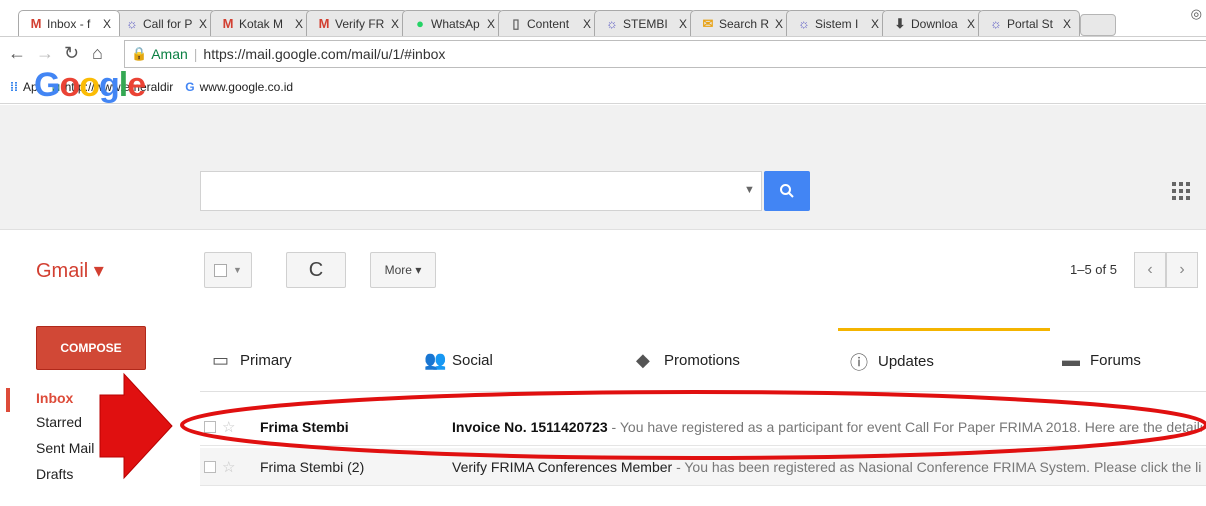 The image size is (1206, 506). What do you see at coordinates (169, 54) in the screenshot?
I see `secure-label: Aman` at bounding box center [169, 54].